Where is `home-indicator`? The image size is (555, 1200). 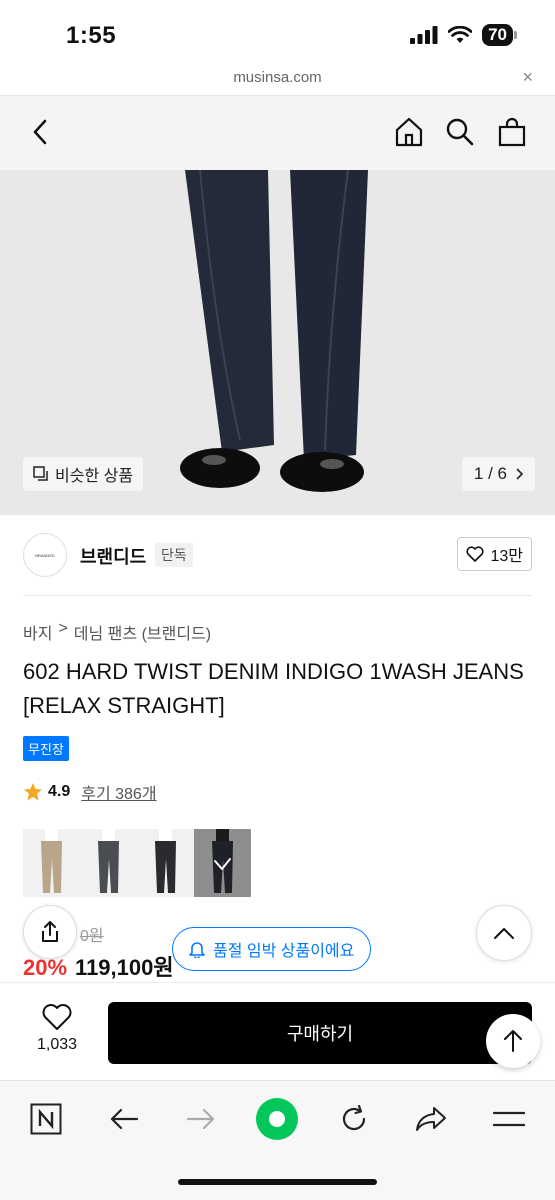 home-indicator is located at coordinates (277, 1182).